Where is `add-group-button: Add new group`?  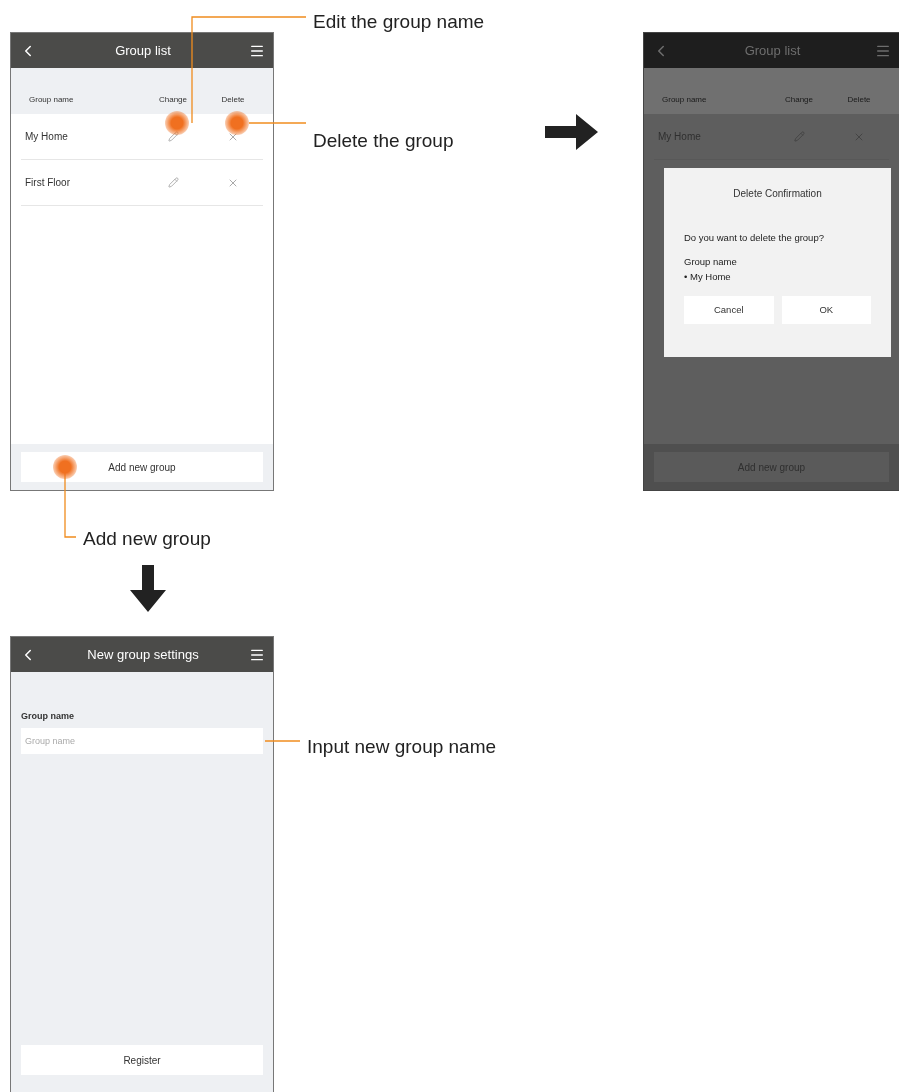 add-group-button: Add new group is located at coordinates (142, 467).